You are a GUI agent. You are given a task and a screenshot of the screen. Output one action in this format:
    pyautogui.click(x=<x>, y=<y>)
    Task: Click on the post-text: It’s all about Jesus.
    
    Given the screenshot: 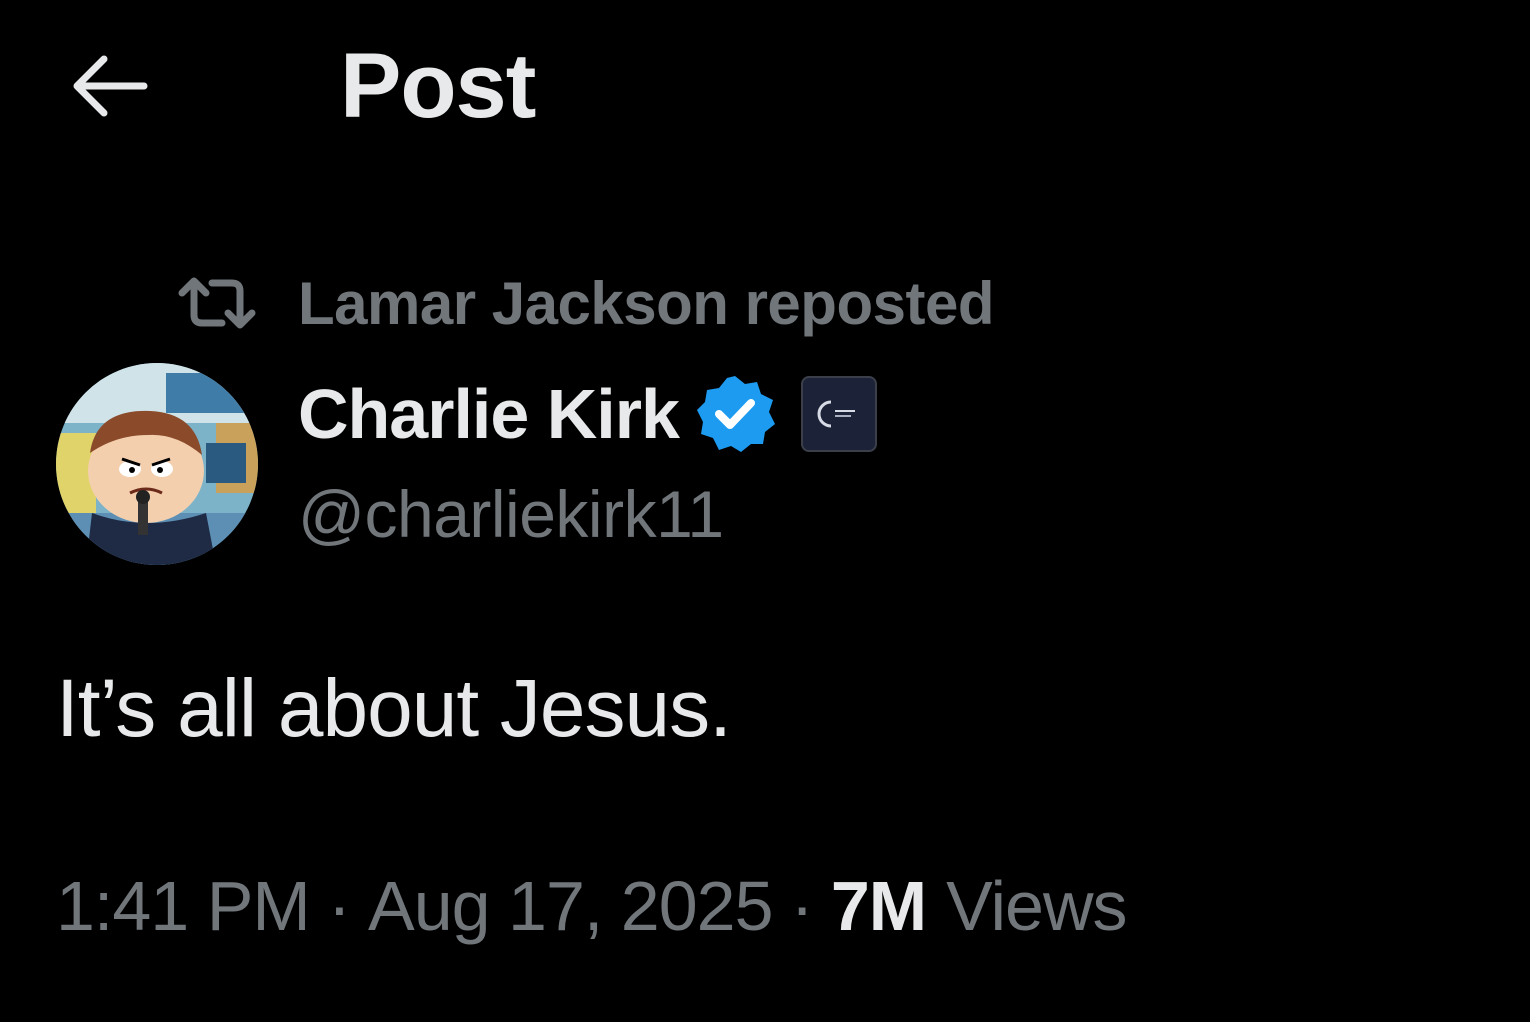 What is the action you would take?
    pyautogui.click(x=394, y=708)
    